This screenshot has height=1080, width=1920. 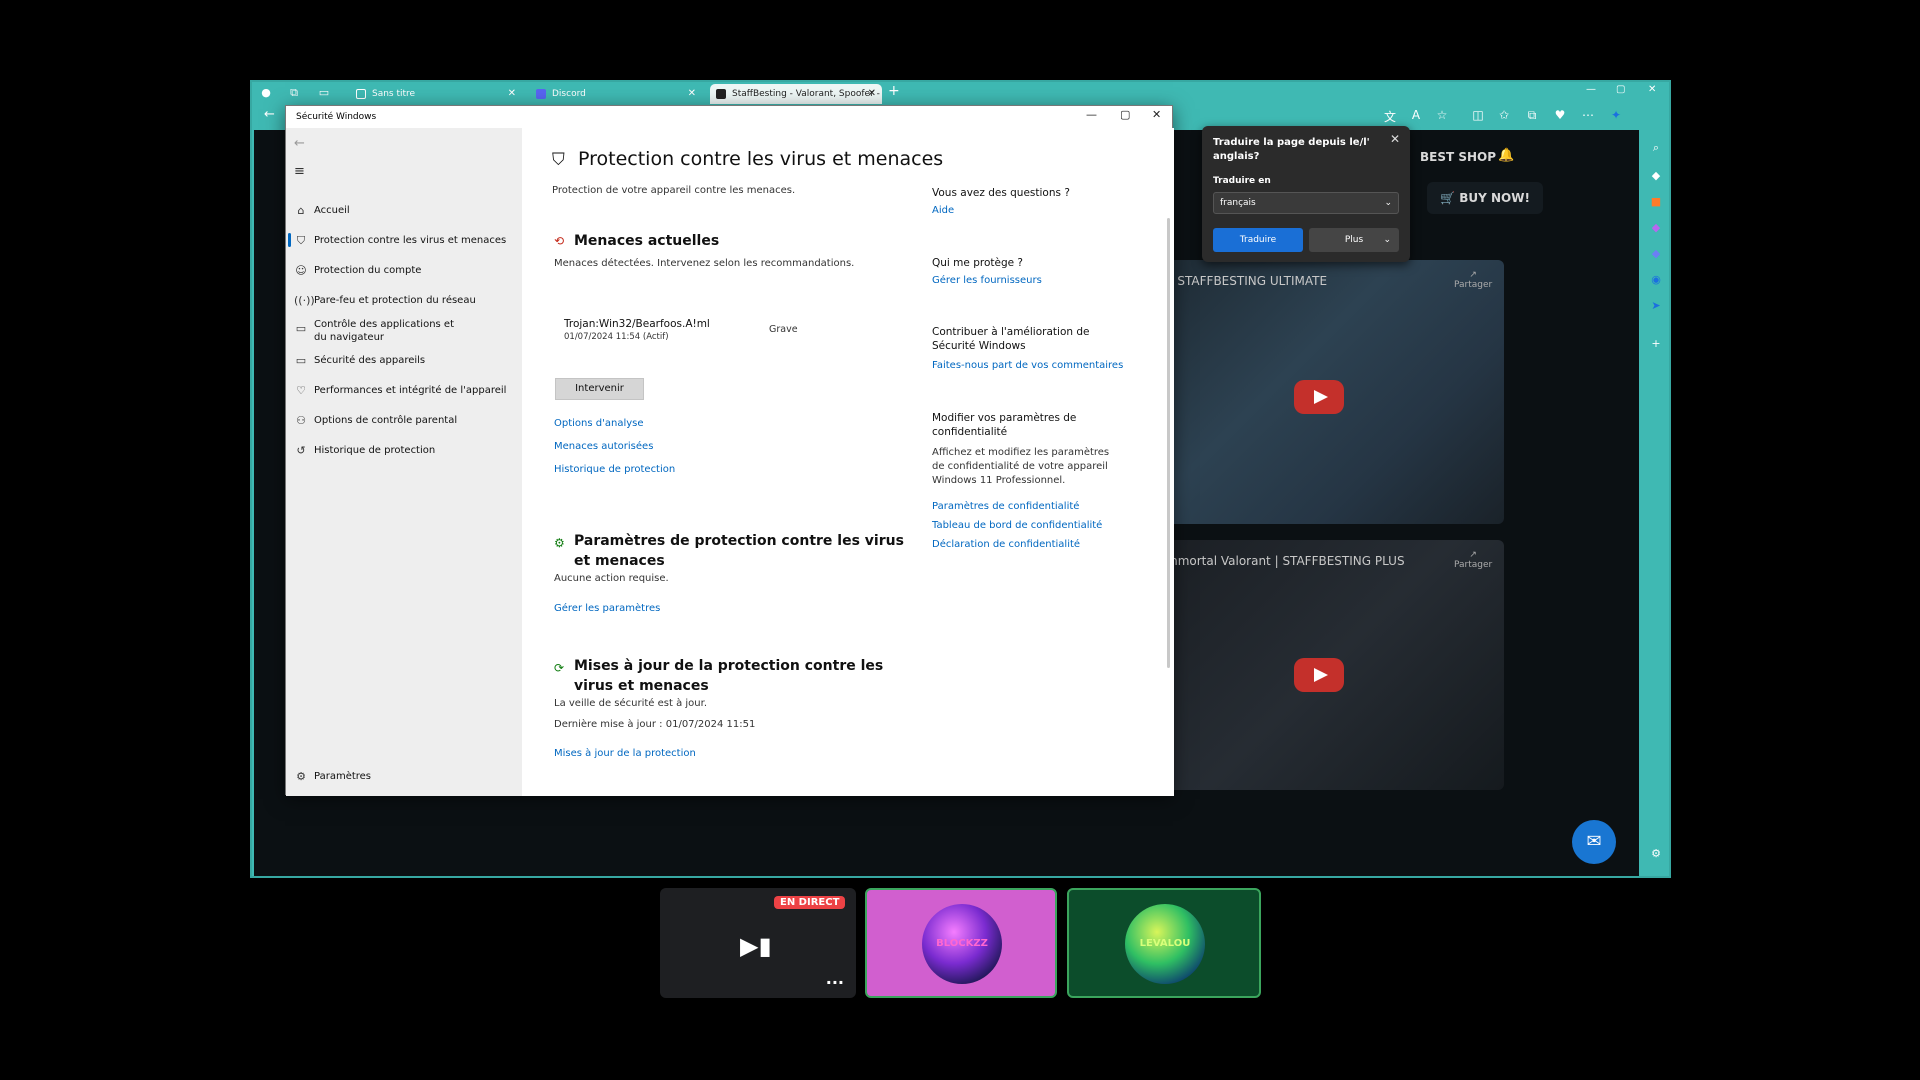 I want to click on tab-staffbesting: StaffBesting - Valorant, Spoofer - ✕, so click(x=796, y=94).